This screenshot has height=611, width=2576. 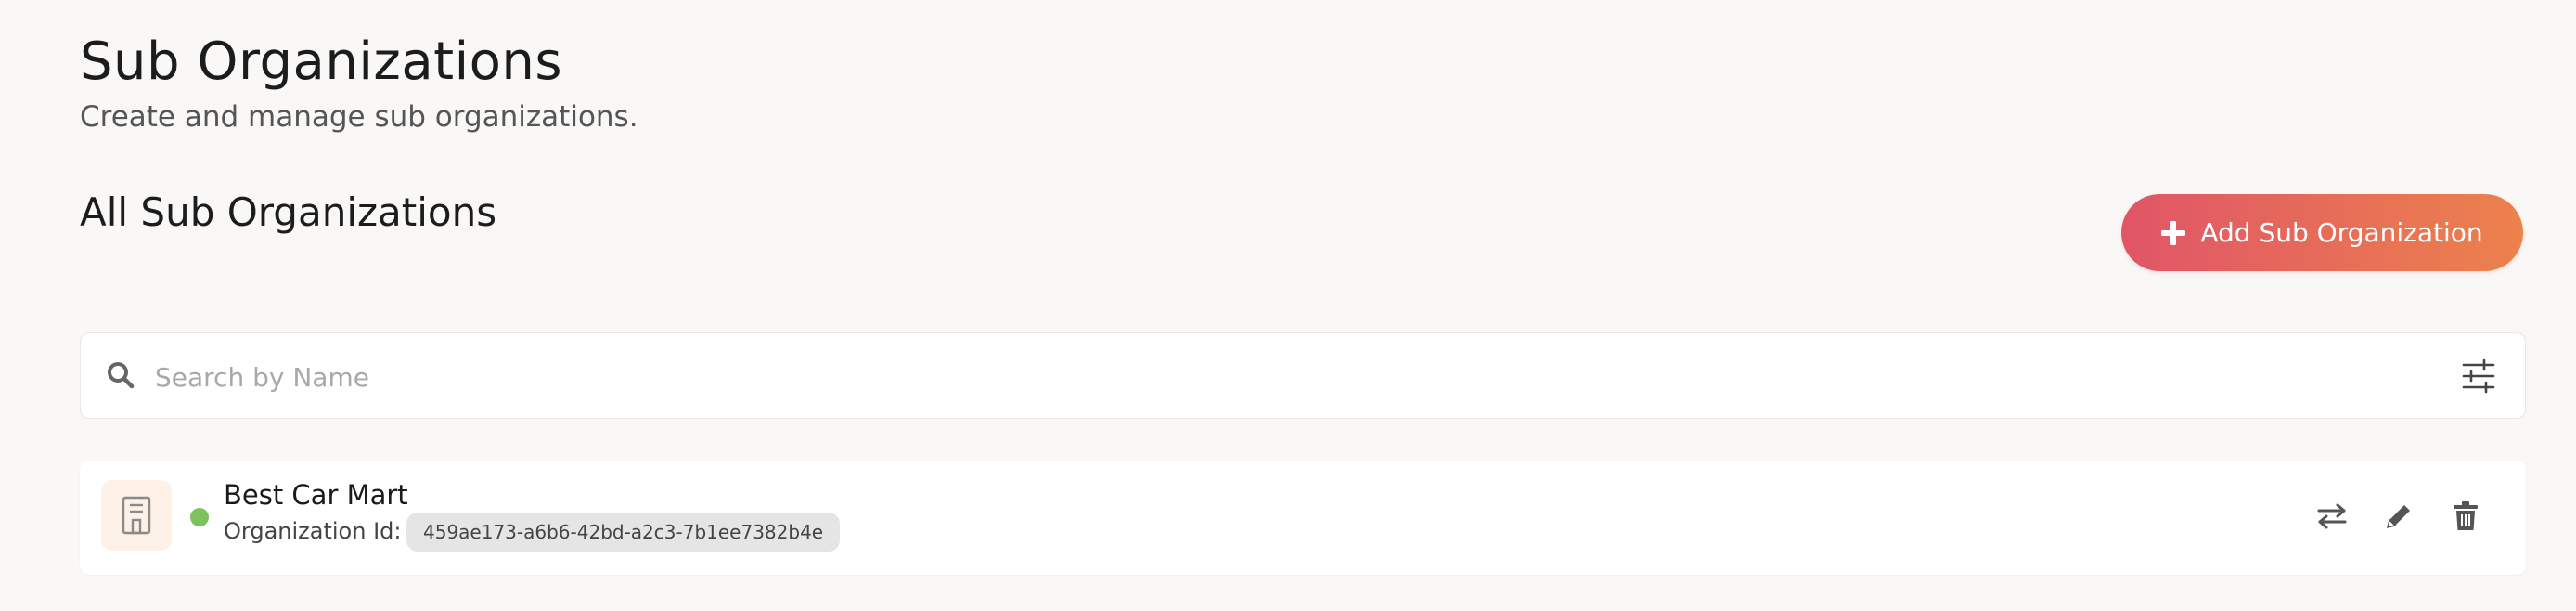 I want to click on add-sub-organization-button: Add Sub Organization, so click(x=2322, y=232).